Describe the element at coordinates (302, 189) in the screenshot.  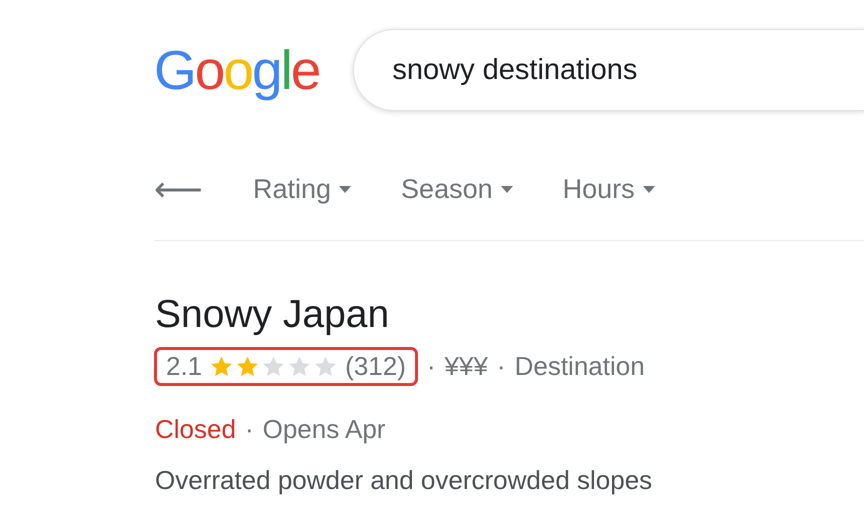
I see `filter-dropdown: Rating` at that location.